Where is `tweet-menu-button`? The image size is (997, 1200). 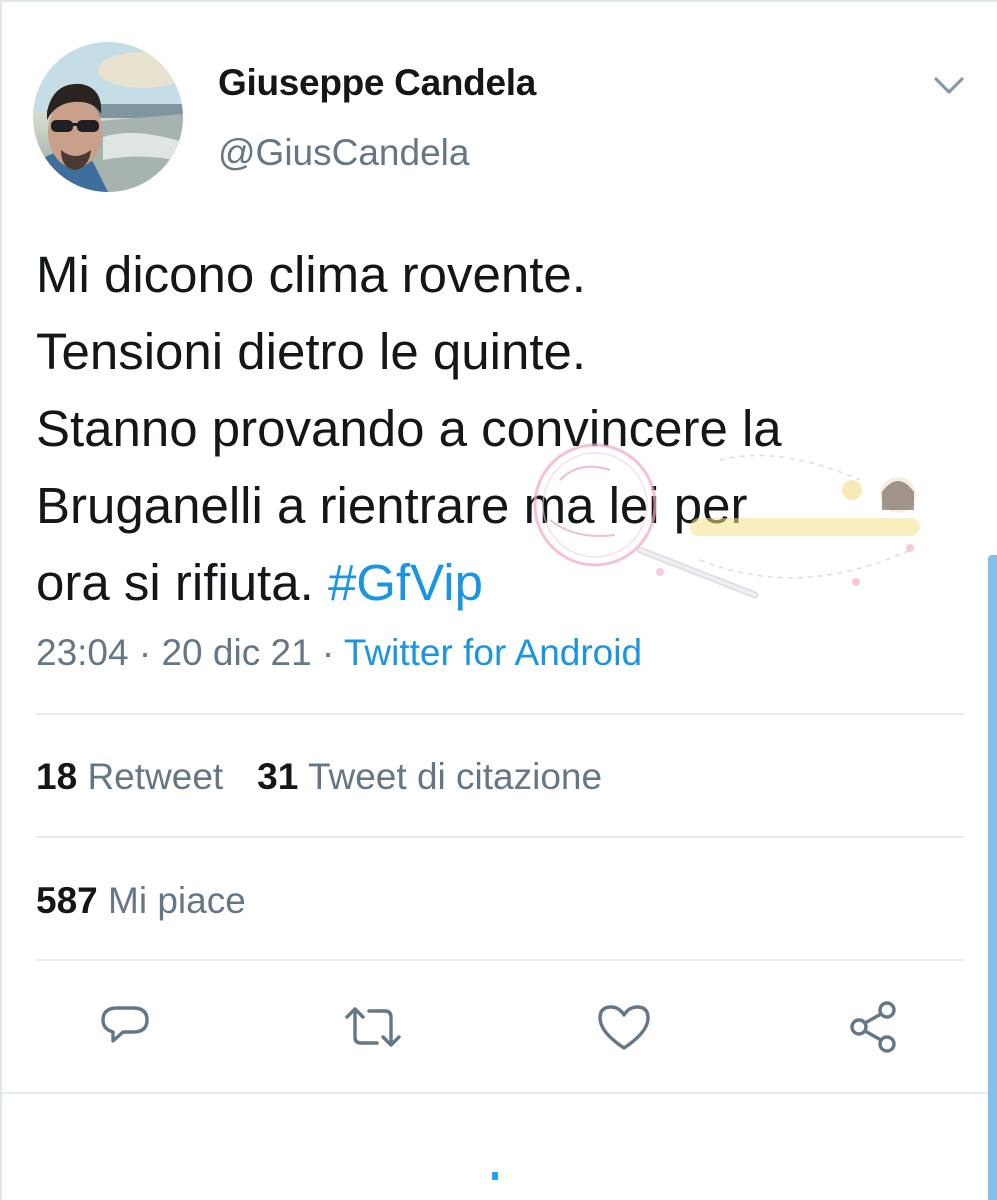
tweet-menu-button is located at coordinates (949, 85).